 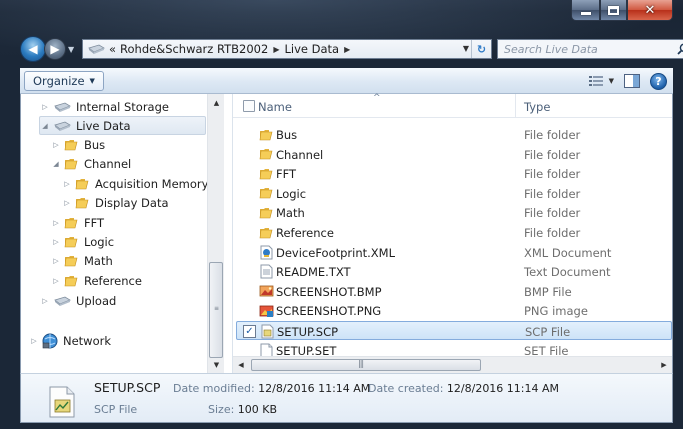 I want to click on address-dropdown-icon: ▼, so click(x=466, y=48).